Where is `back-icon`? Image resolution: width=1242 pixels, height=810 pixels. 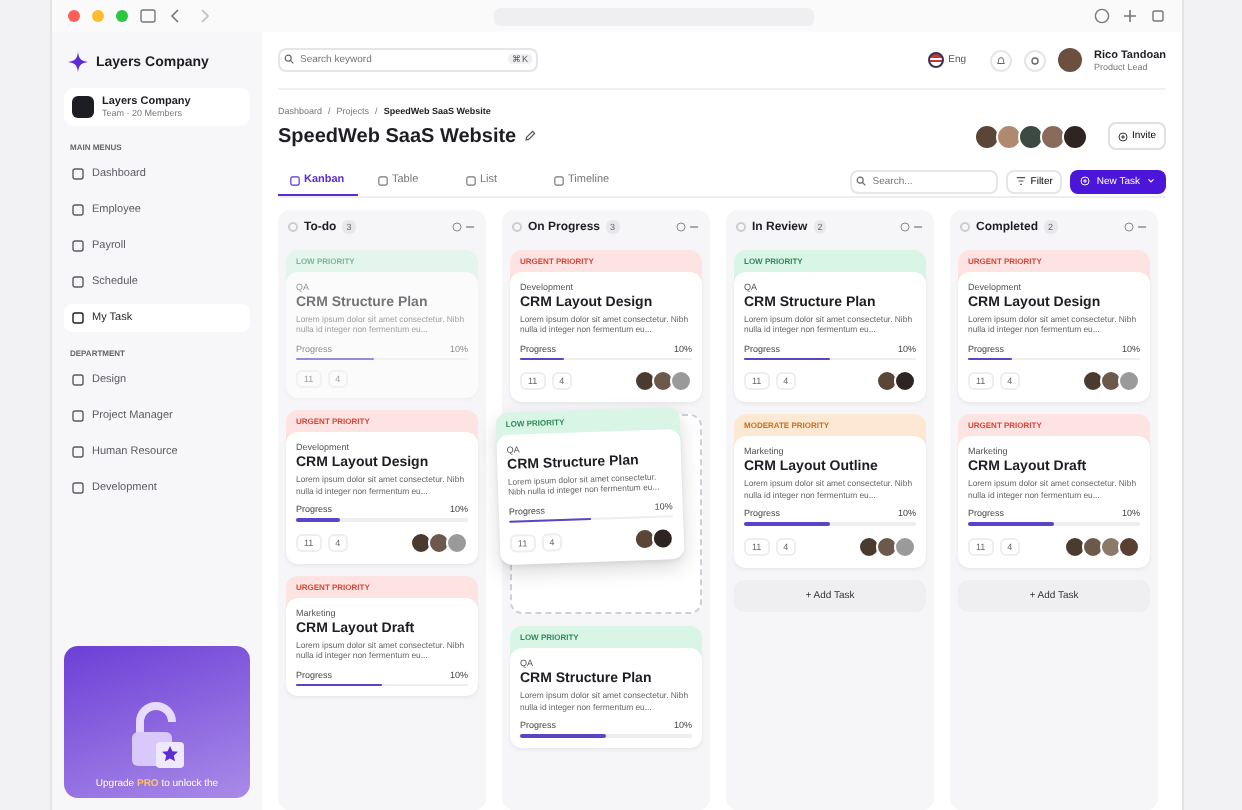 back-icon is located at coordinates (176, 16).